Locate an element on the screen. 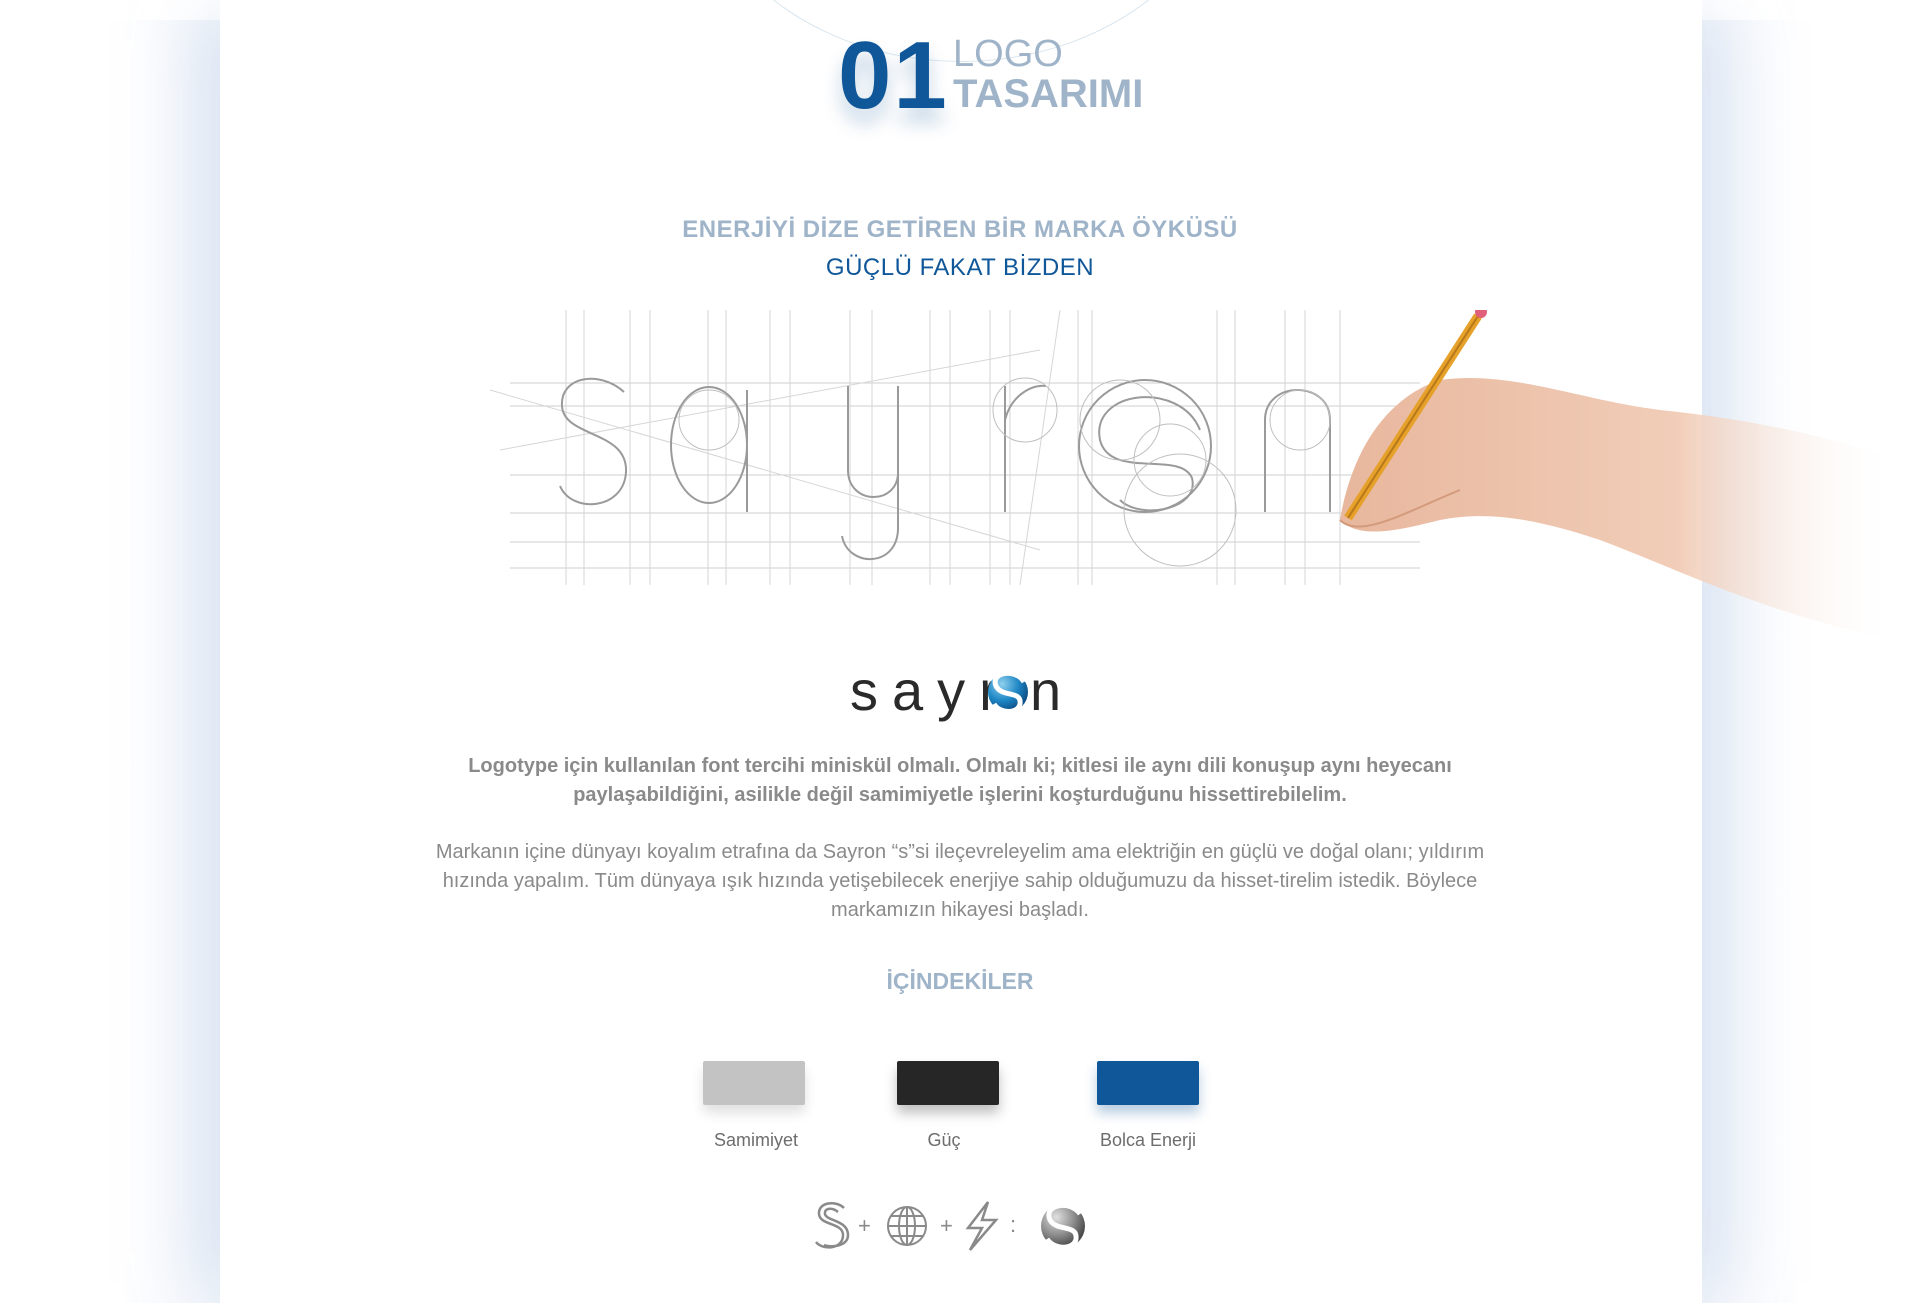 Image resolution: width=1920 pixels, height=1303 pixels. tagline-primary: ENERJİYİ DİZE GETİREN BİR MARKA ÖYKÜSÜ is located at coordinates (960, 229).